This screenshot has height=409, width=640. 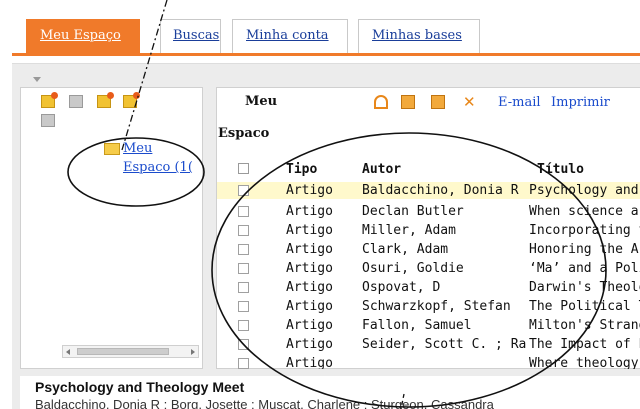 I want to click on table-row: Artigo Declan Butler When science a, so click(x=428, y=211).